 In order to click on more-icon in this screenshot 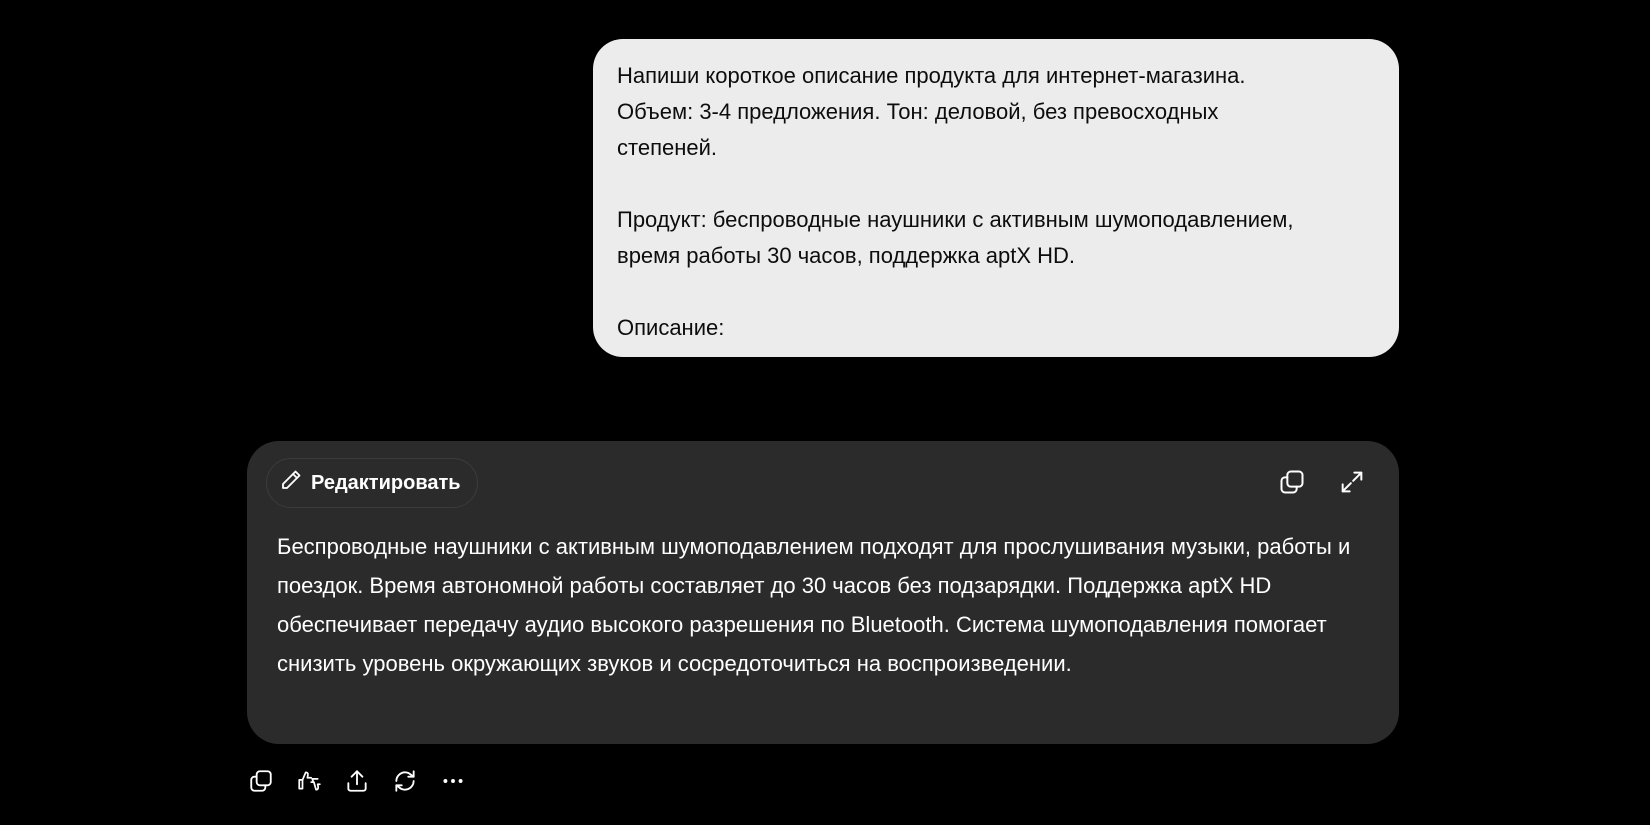, I will do `click(453, 781)`.